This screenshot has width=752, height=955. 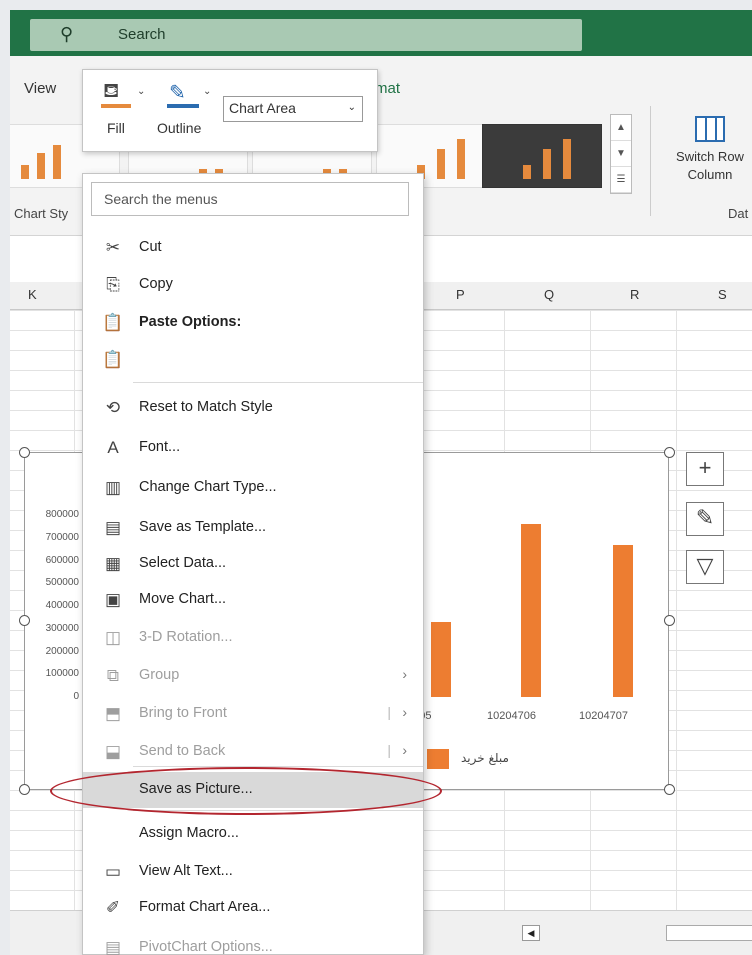 I want to click on search-placeholder: Search, so click(x=142, y=34).